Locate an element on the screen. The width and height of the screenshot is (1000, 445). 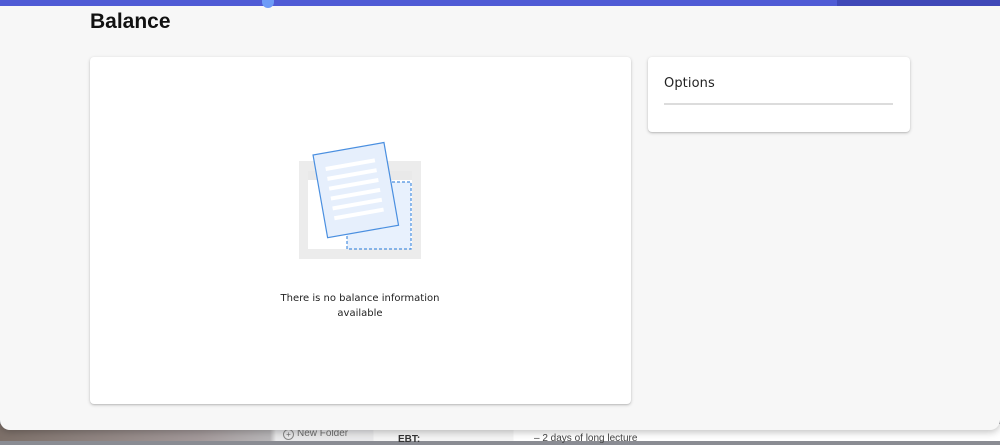
page-title: Balance is located at coordinates (130, 21).